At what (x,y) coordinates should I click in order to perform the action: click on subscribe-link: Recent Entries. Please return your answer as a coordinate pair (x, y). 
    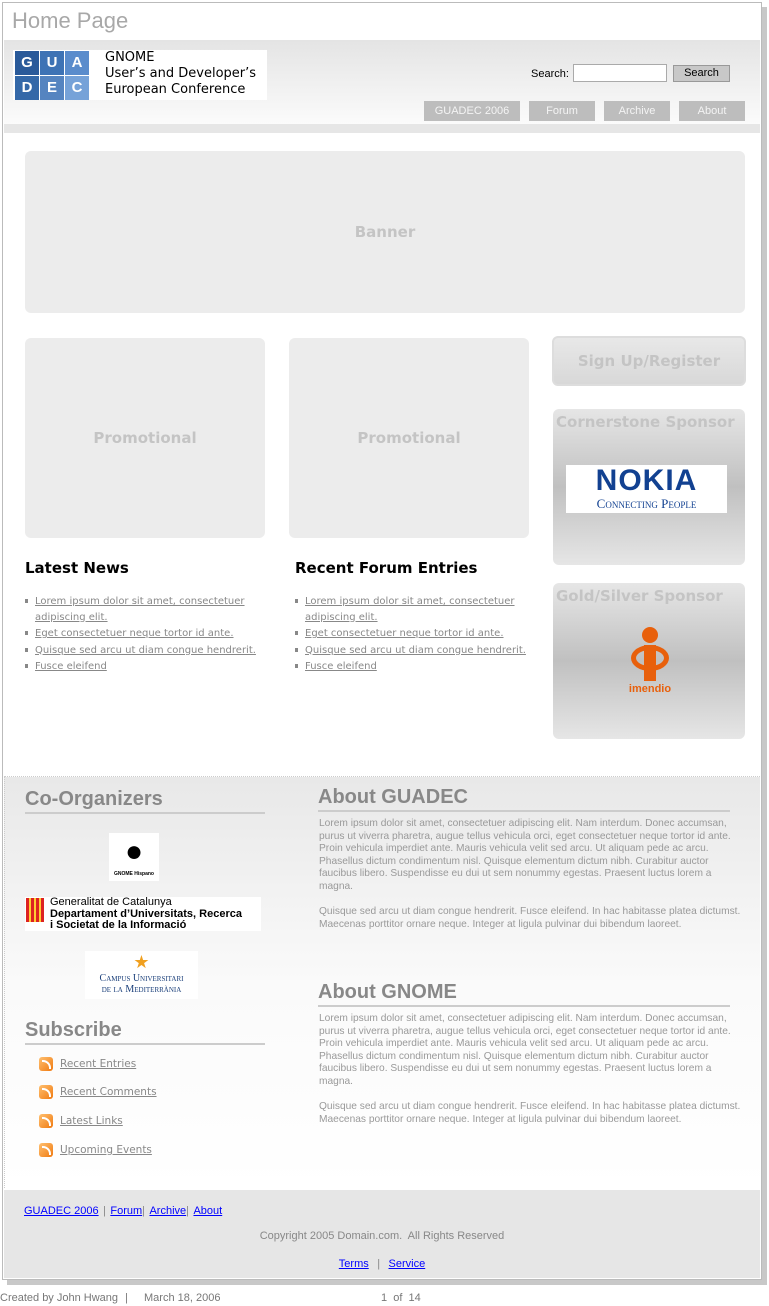
    Looking at the image, I should click on (98, 1064).